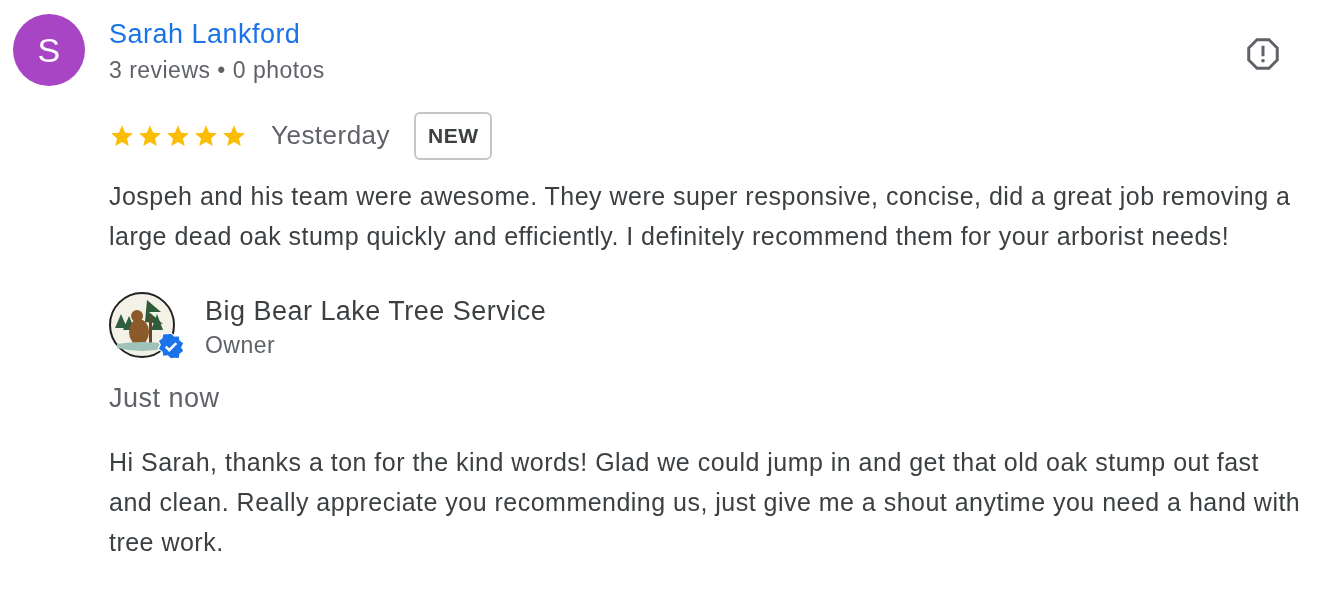  What do you see at coordinates (217, 34) in the screenshot?
I see `author-name-link: Sarah Lankford` at bounding box center [217, 34].